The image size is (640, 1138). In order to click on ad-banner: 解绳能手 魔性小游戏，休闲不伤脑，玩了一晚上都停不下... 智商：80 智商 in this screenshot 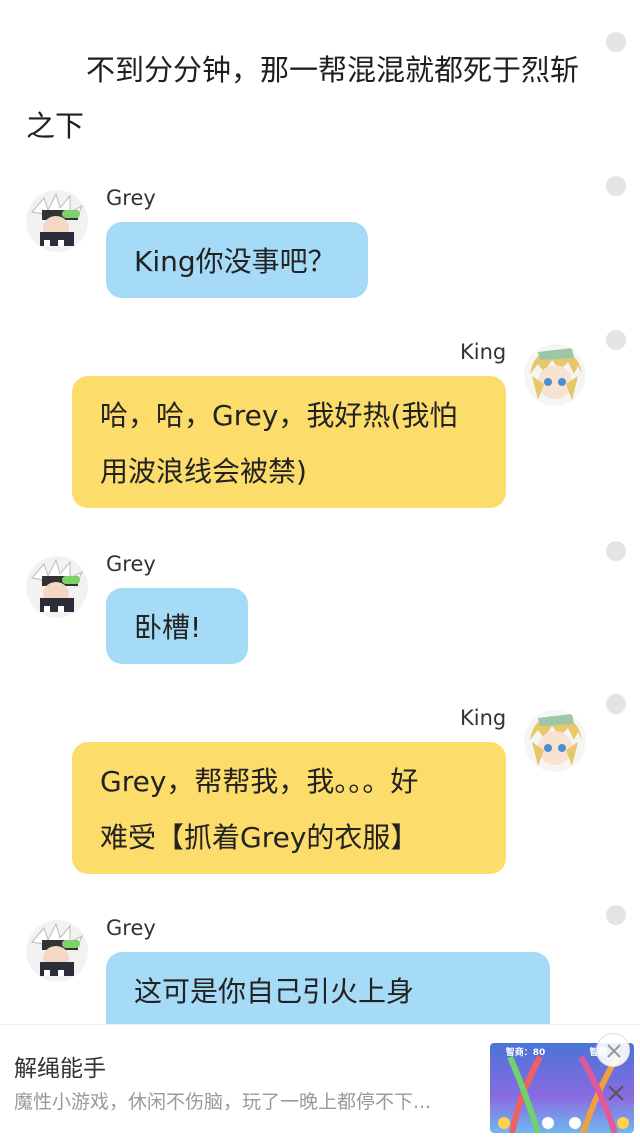, I will do `click(320, 1081)`.